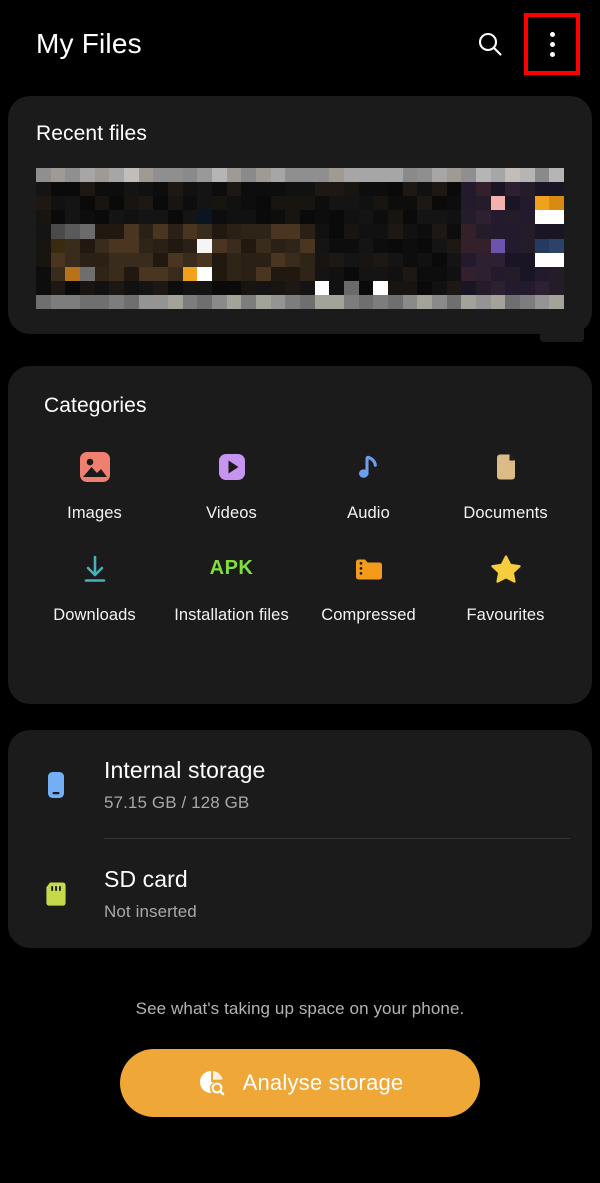 The width and height of the screenshot is (600, 1183). Describe the element at coordinates (369, 467) in the screenshot. I see `music-note-icon` at that location.